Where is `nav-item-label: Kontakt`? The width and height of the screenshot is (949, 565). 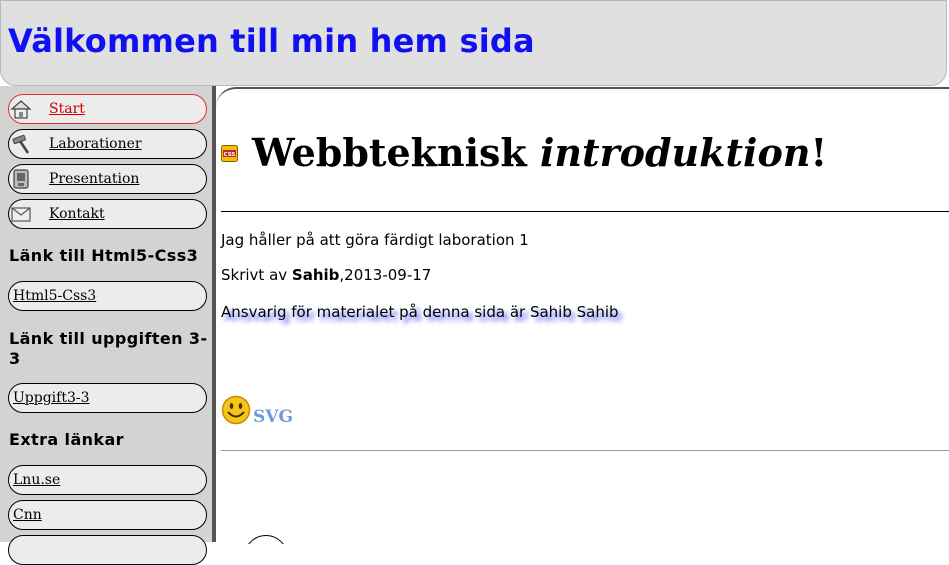 nav-item-label: Kontakt is located at coordinates (77, 214).